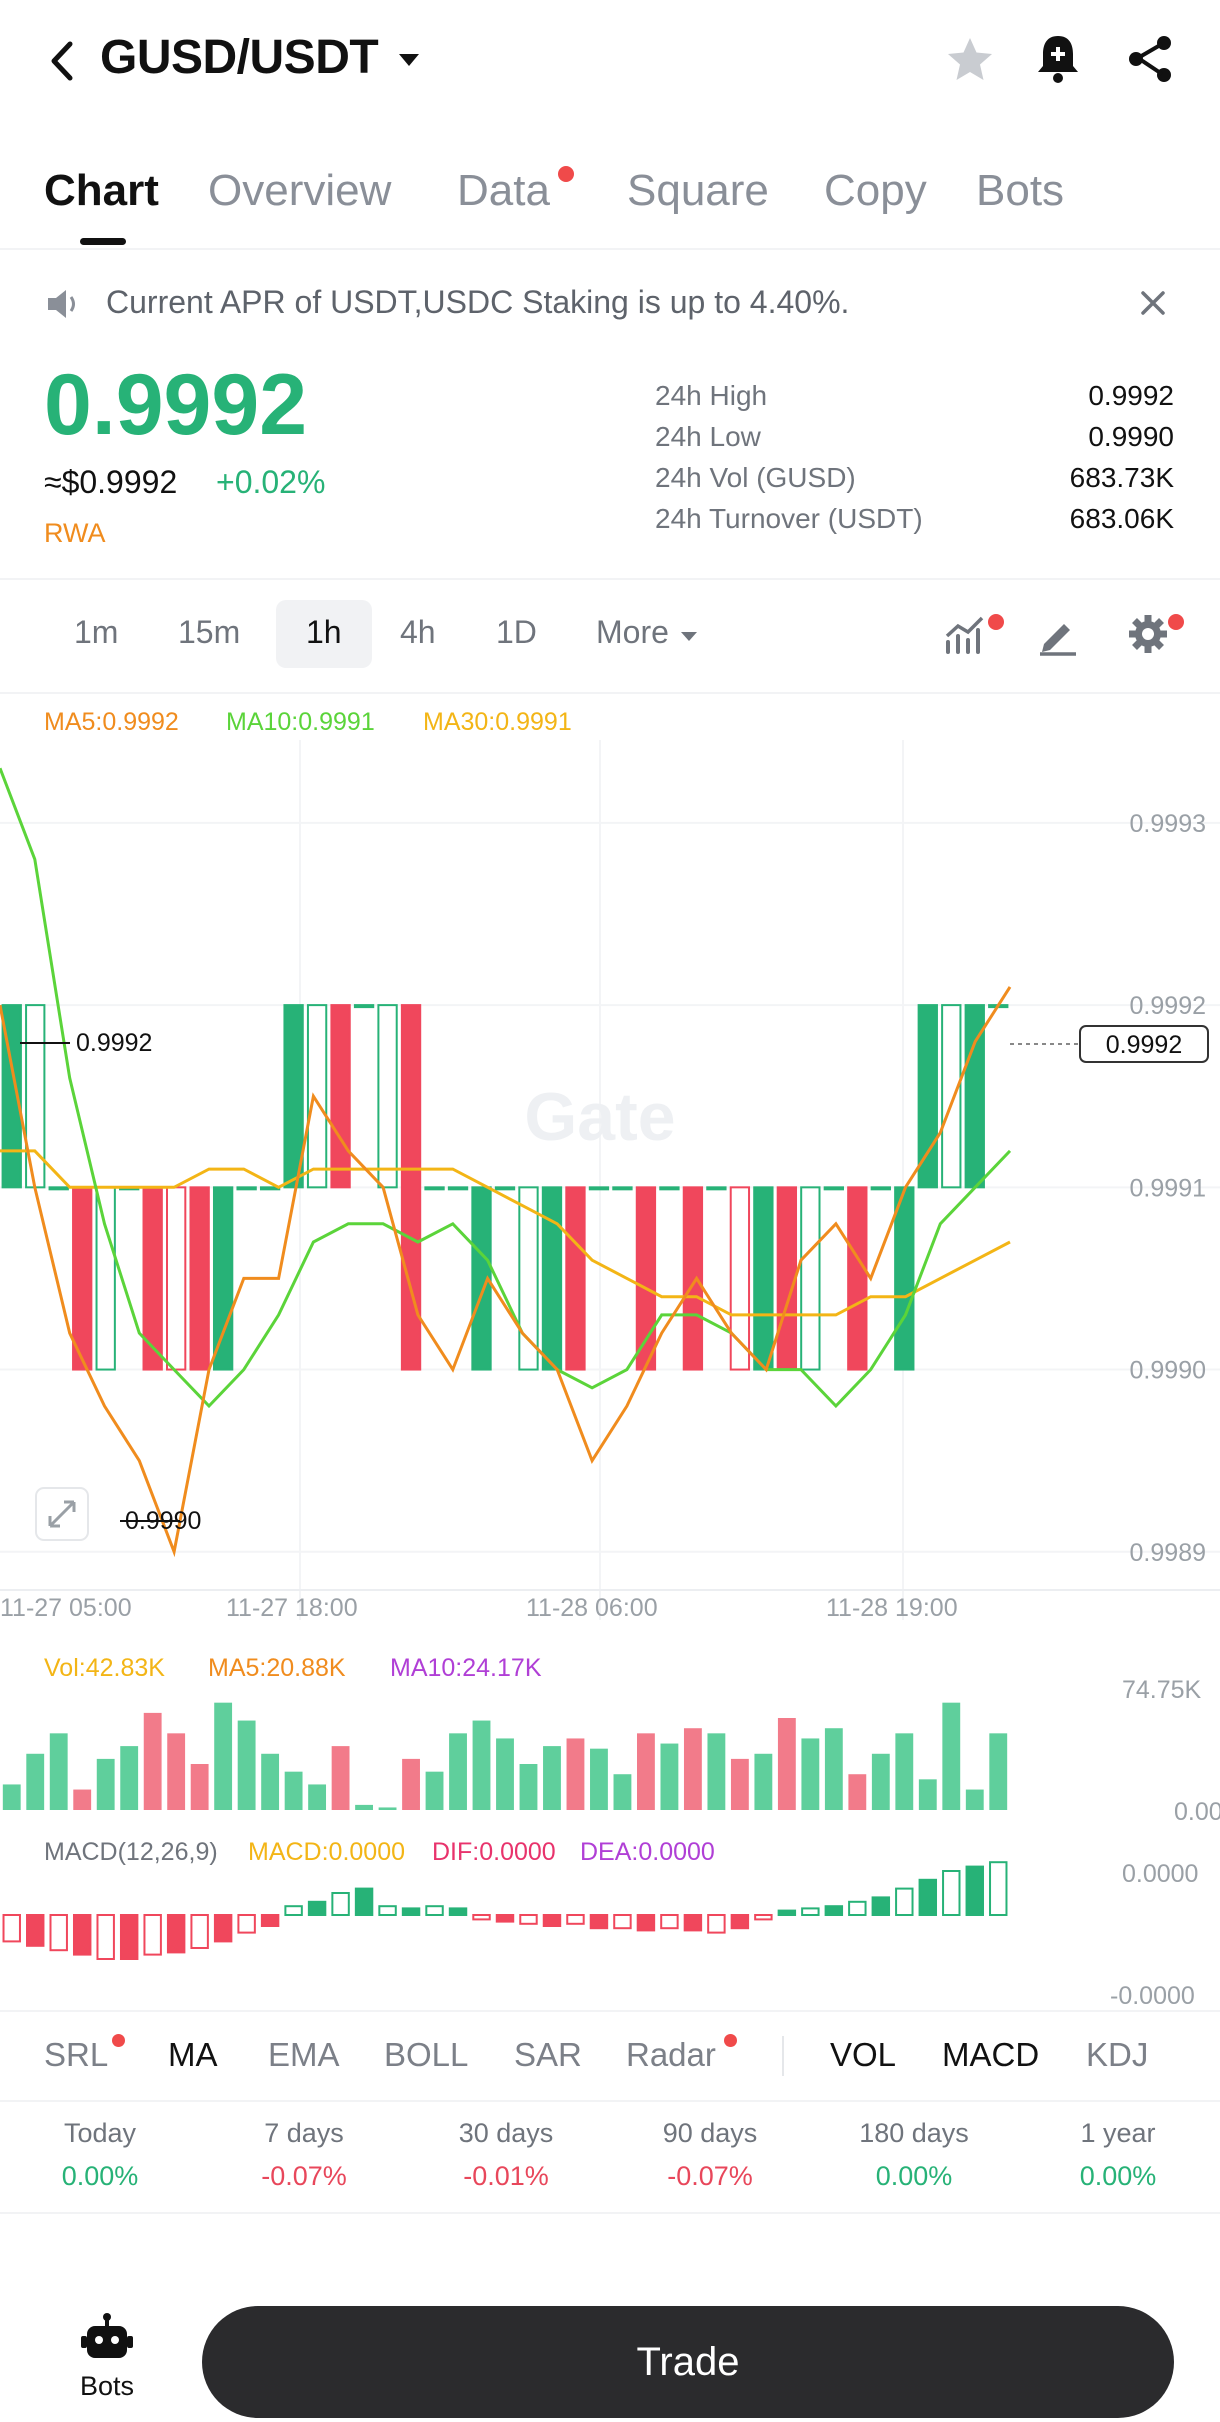 This screenshot has height=2422, width=1220. Describe the element at coordinates (632, 632) in the screenshot. I see `more-label: More` at that location.